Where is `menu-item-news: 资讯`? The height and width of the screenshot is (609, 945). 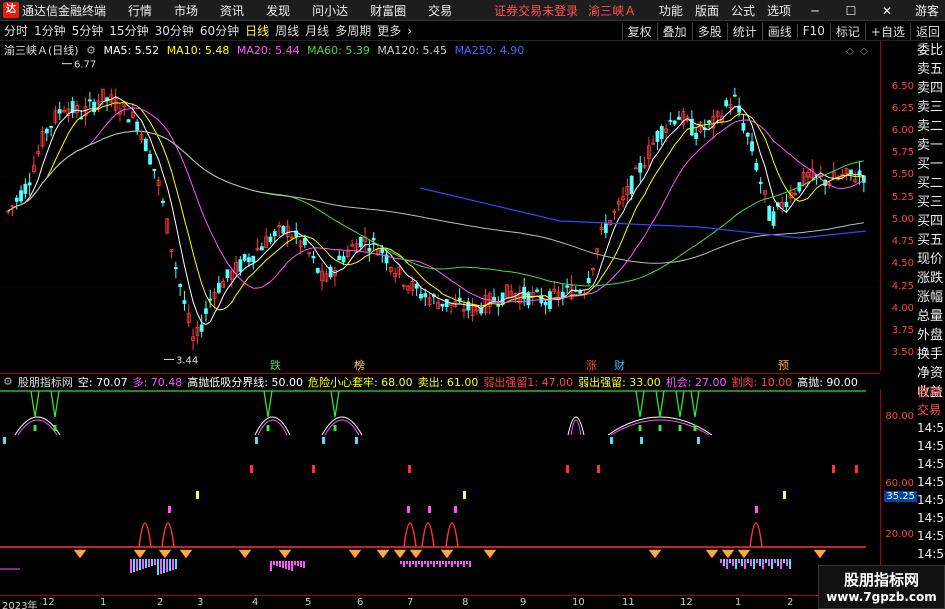 menu-item-news: 资讯 is located at coordinates (232, 10).